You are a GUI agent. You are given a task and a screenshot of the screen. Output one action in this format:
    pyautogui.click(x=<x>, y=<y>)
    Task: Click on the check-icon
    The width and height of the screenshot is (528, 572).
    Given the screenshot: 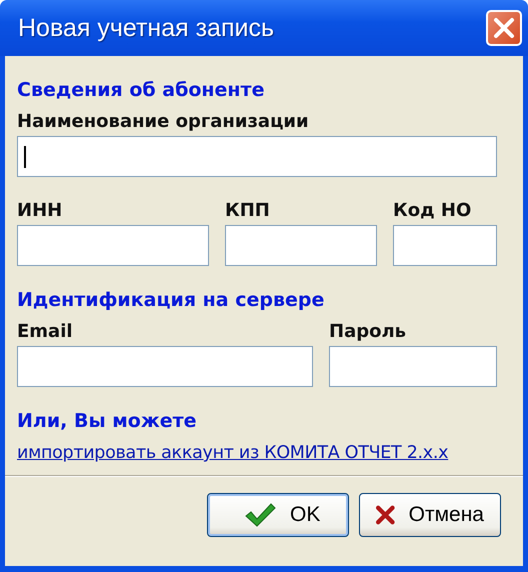 What is the action you would take?
    pyautogui.click(x=260, y=515)
    